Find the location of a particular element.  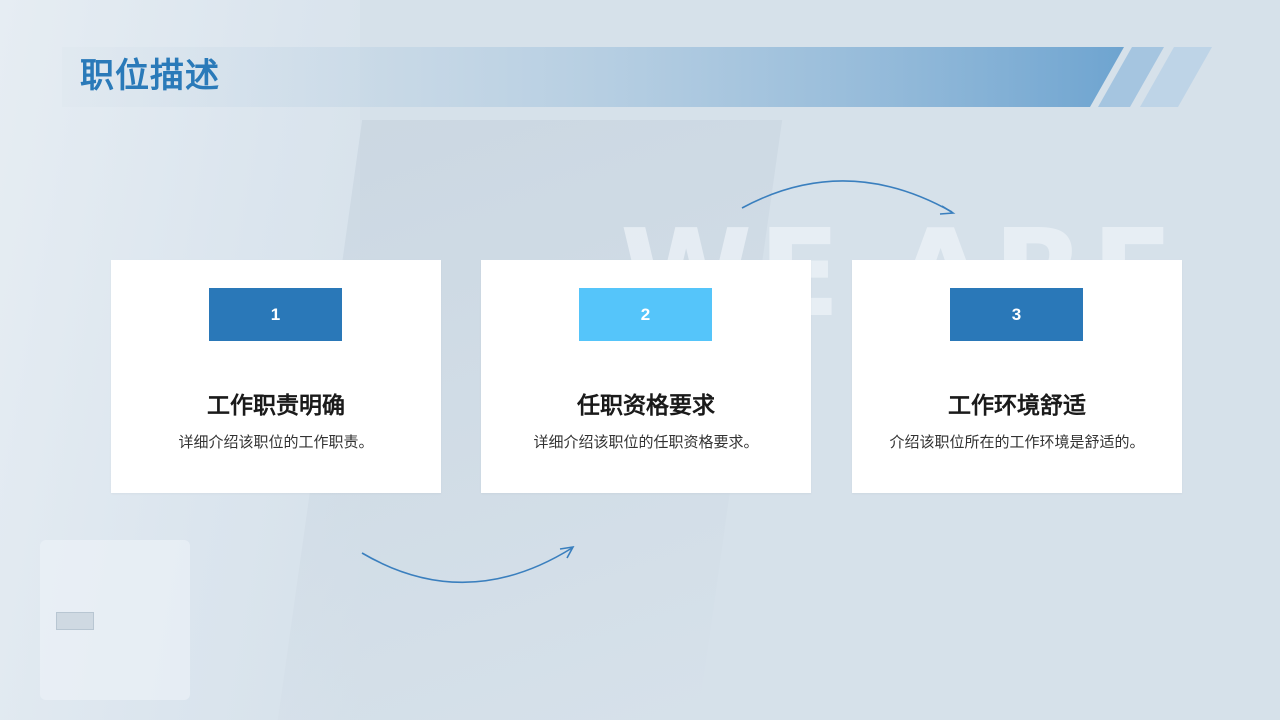

step-number: 1 is located at coordinates (275, 314).